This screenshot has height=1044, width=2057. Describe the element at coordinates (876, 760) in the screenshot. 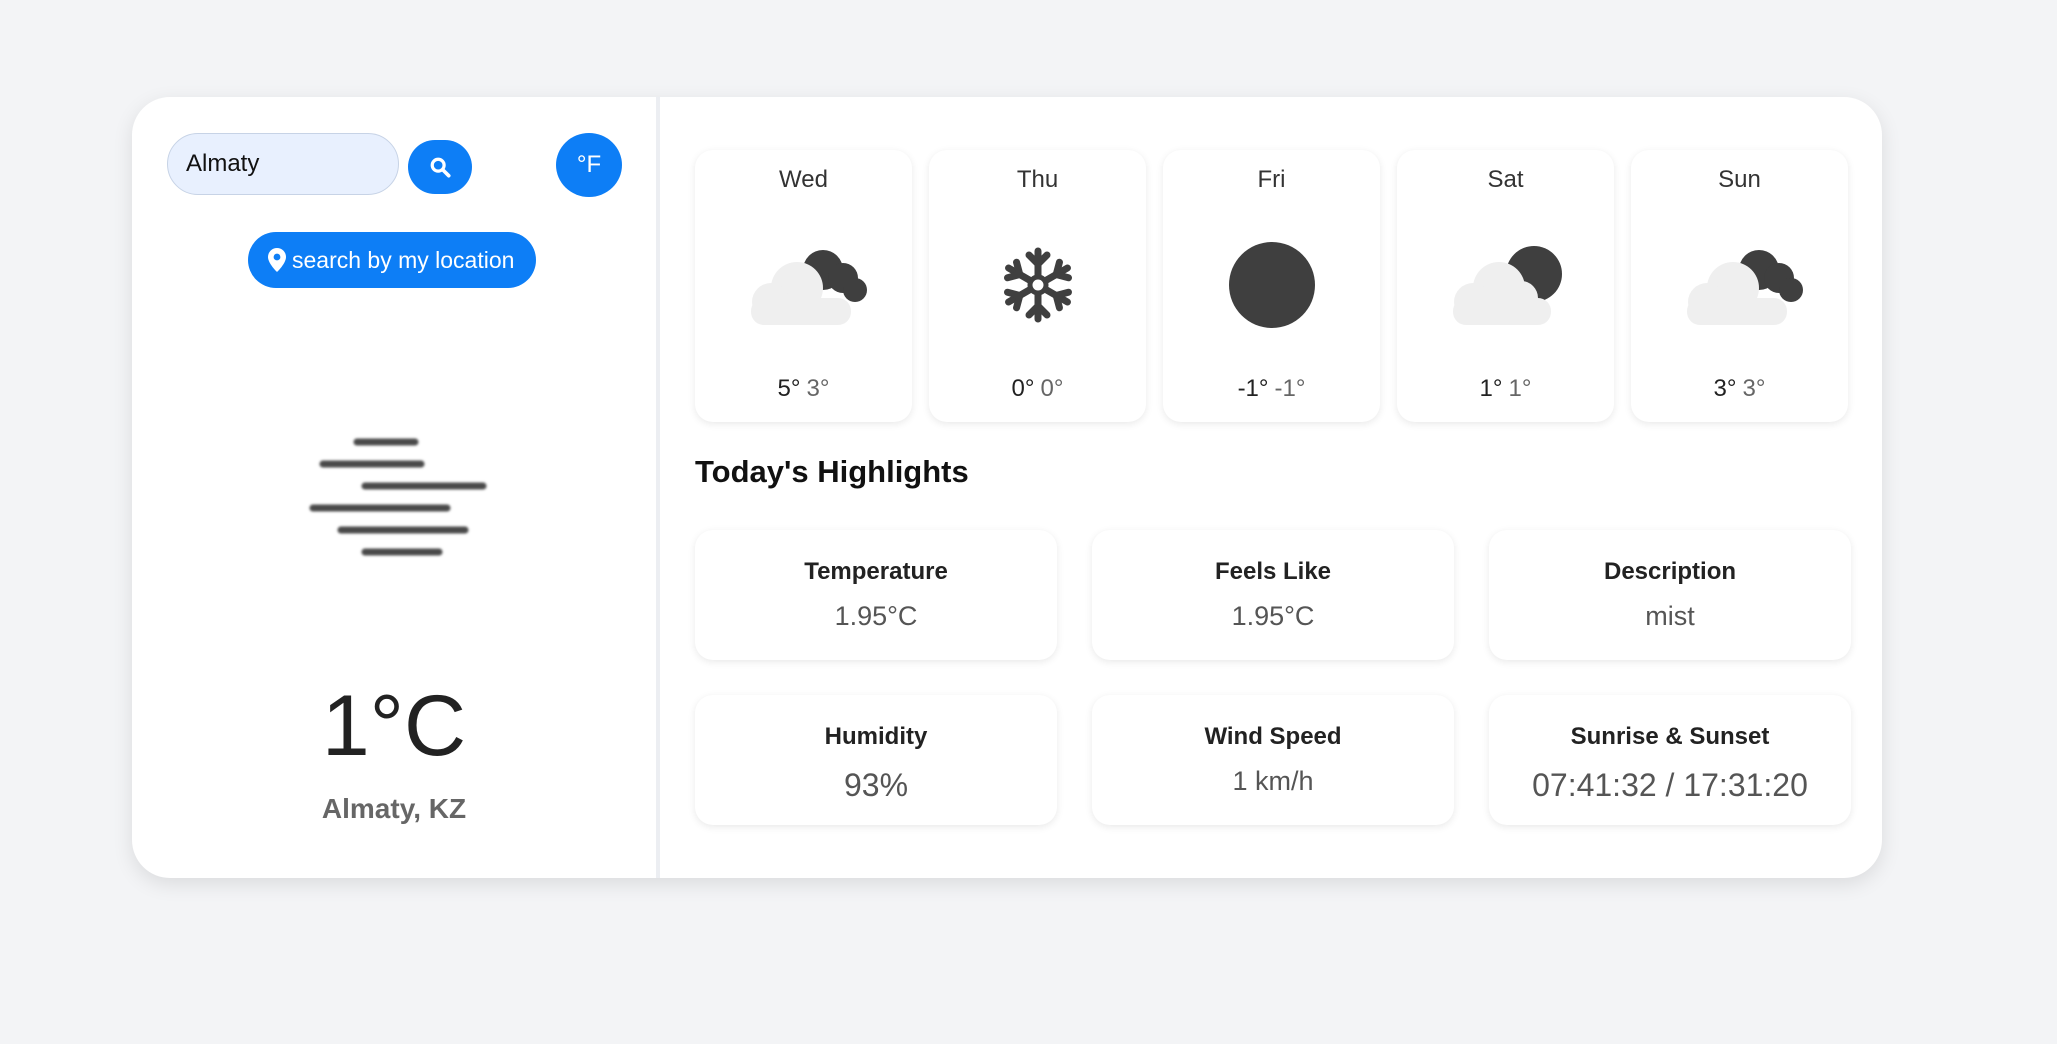

I see `highlight-humidity: Humidity 93%` at that location.